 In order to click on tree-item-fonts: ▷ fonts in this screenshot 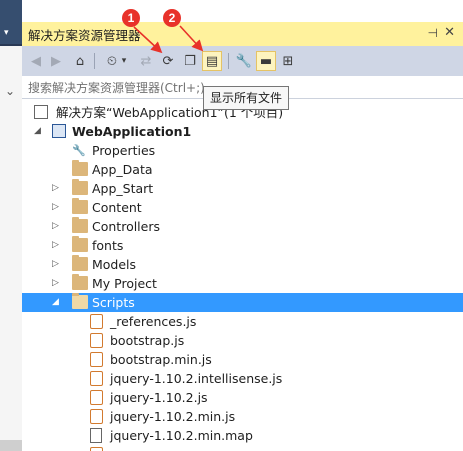, I will do `click(242, 245)`.